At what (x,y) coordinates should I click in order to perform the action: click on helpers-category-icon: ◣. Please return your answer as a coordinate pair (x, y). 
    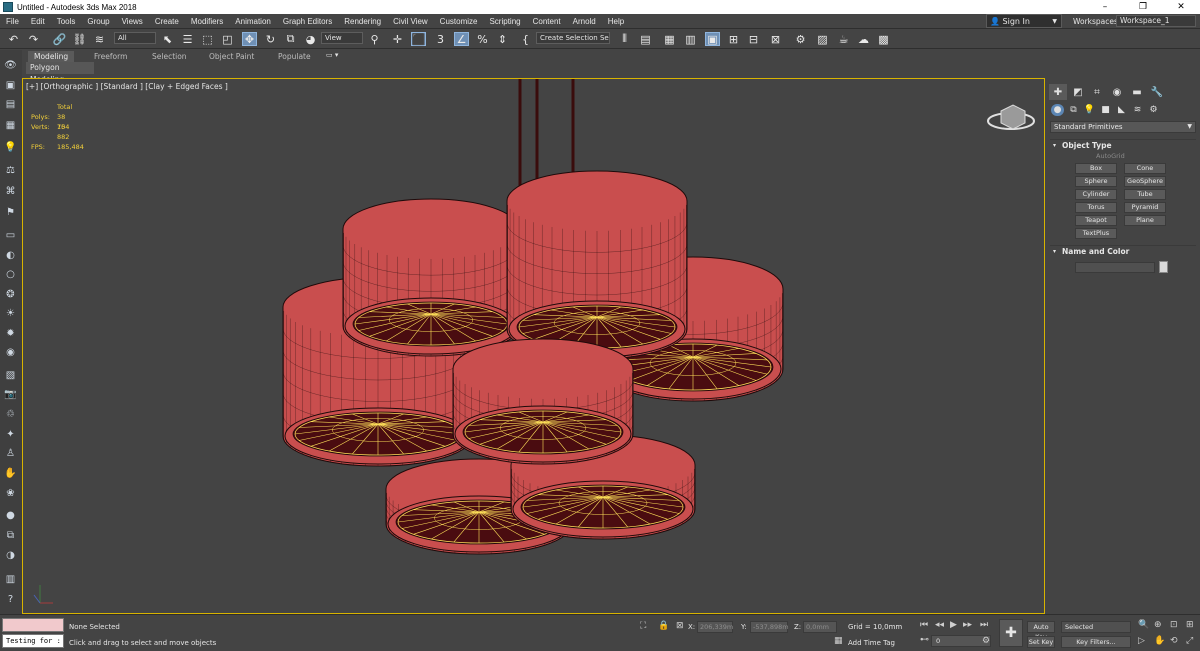
    Looking at the image, I should click on (1121, 110).